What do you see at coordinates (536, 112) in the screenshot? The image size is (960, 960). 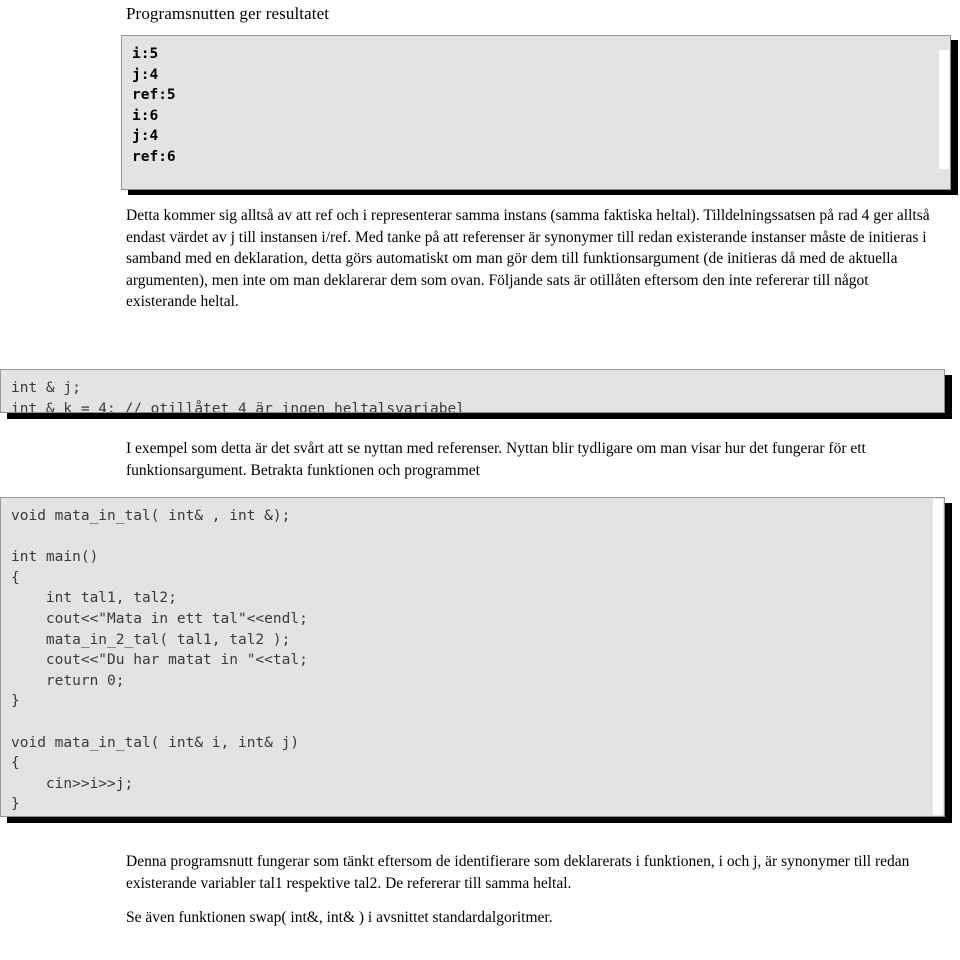 I see `program-output-block: i:5 j:4 ref:5 i:6 j:4 ref:6` at bounding box center [536, 112].